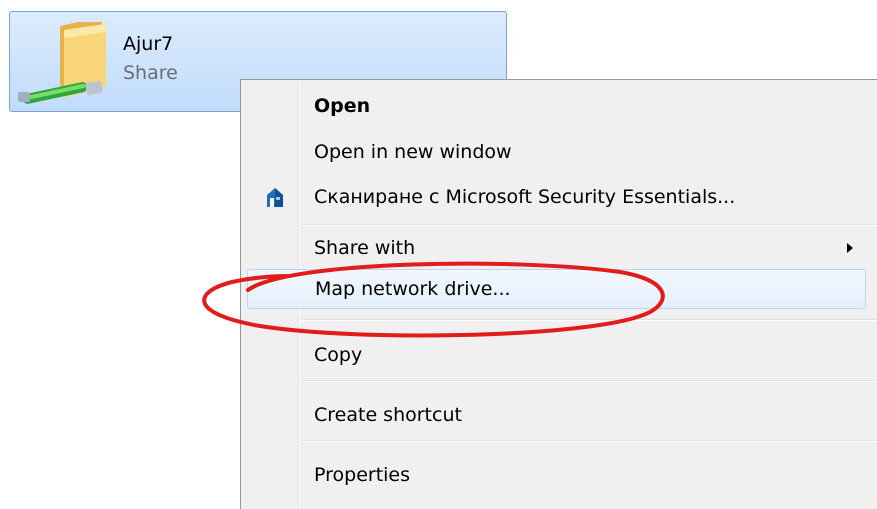  I want to click on menu-item-open-new-window: Open in new window, so click(559, 152).